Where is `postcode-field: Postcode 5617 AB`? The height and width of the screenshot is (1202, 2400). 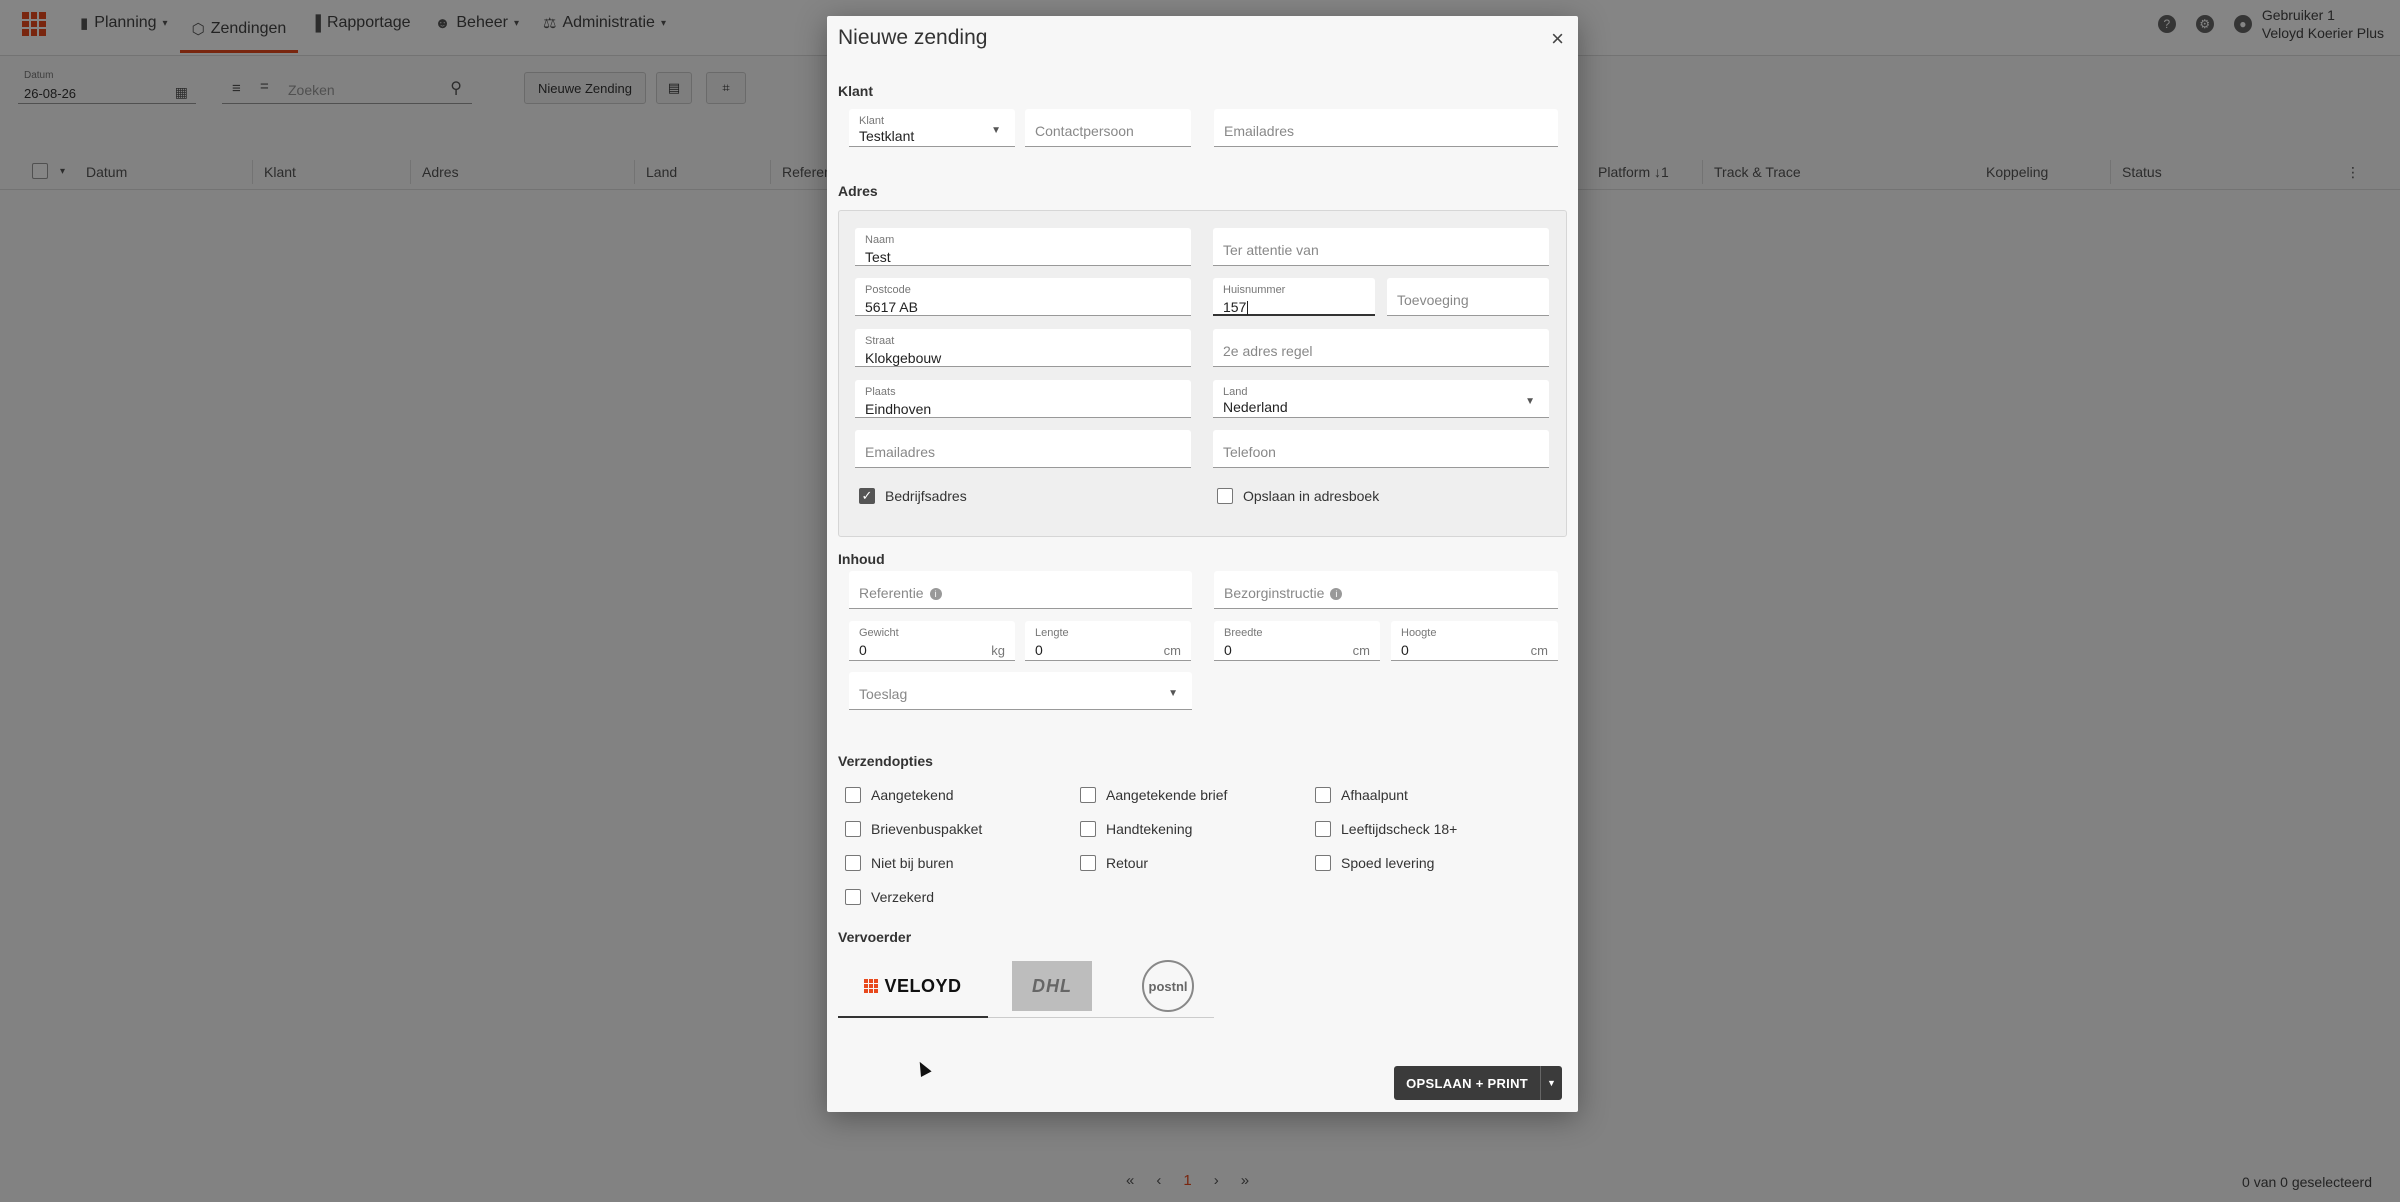 postcode-field: Postcode 5617 AB is located at coordinates (1023, 297).